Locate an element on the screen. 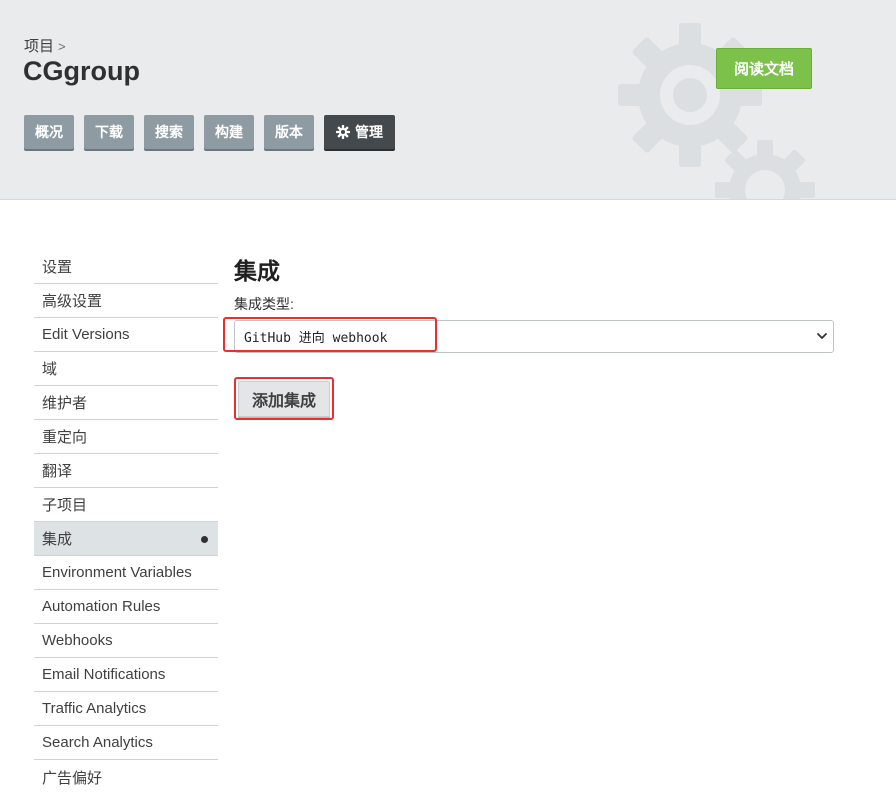  sidebar-item-label: 集成 is located at coordinates (57, 539).